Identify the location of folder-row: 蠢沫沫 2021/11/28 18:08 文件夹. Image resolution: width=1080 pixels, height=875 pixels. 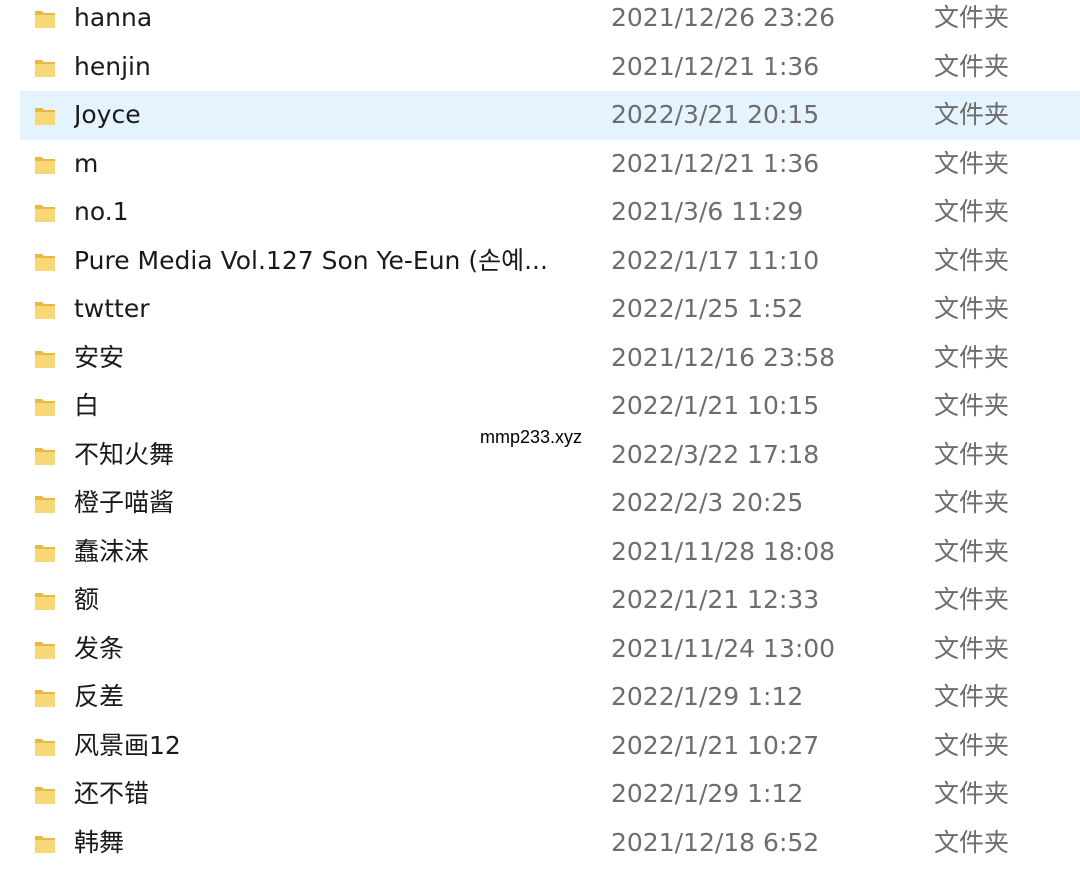
(540, 552).